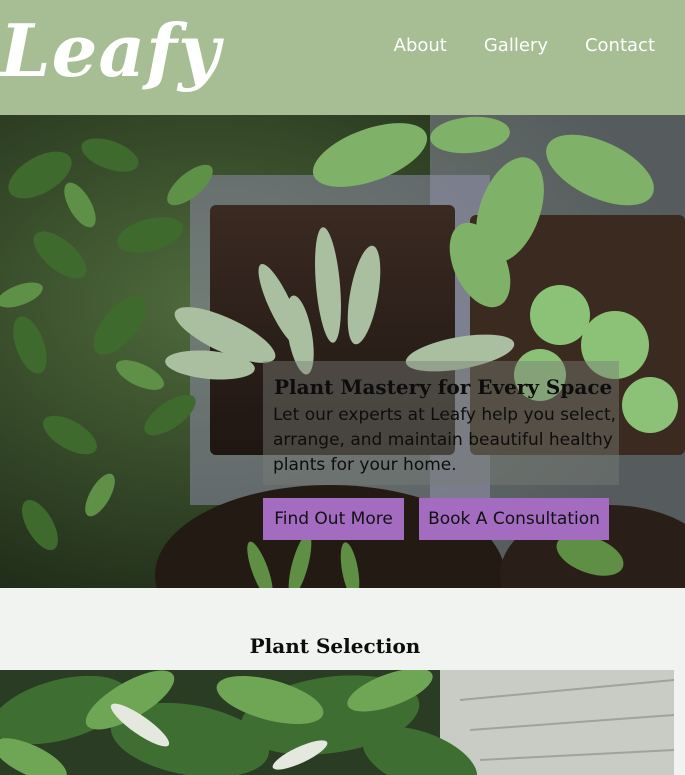  What do you see at coordinates (620, 46) in the screenshot?
I see `nav-link-contact: Contact` at bounding box center [620, 46].